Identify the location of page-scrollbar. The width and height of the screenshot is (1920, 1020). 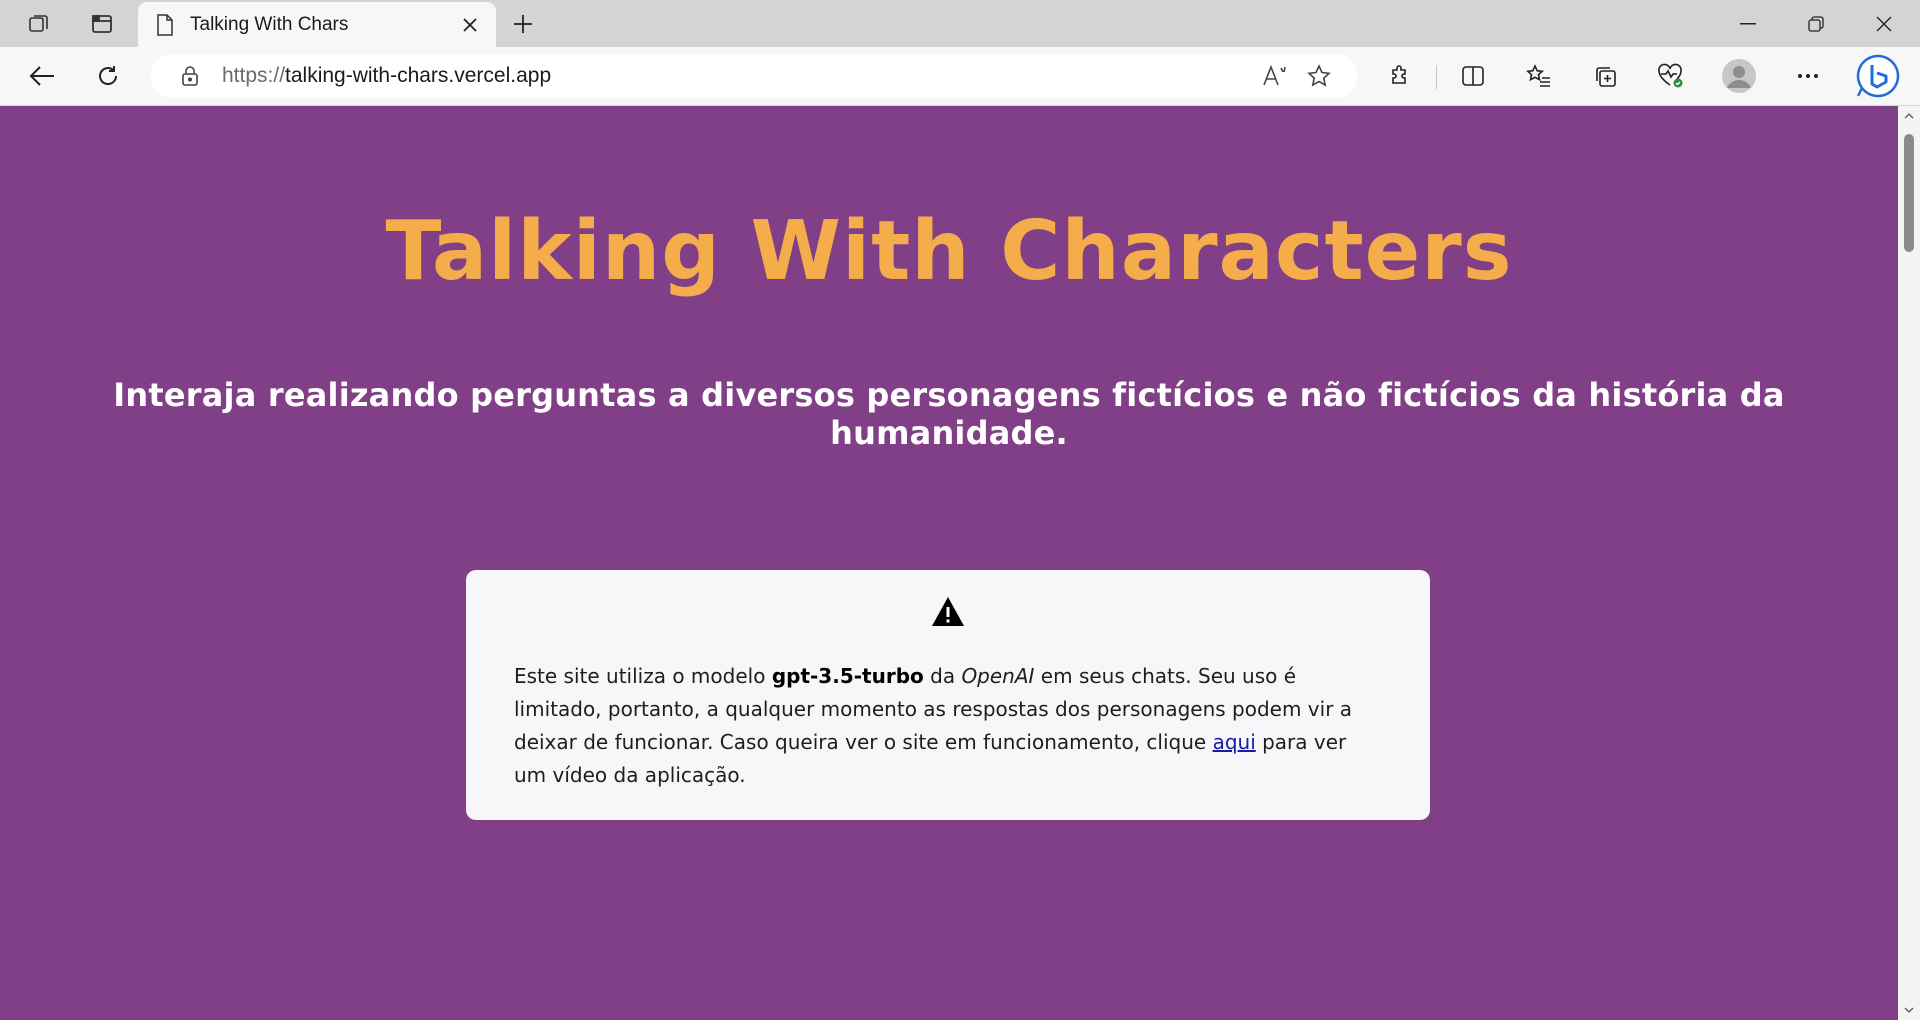
(1909, 563).